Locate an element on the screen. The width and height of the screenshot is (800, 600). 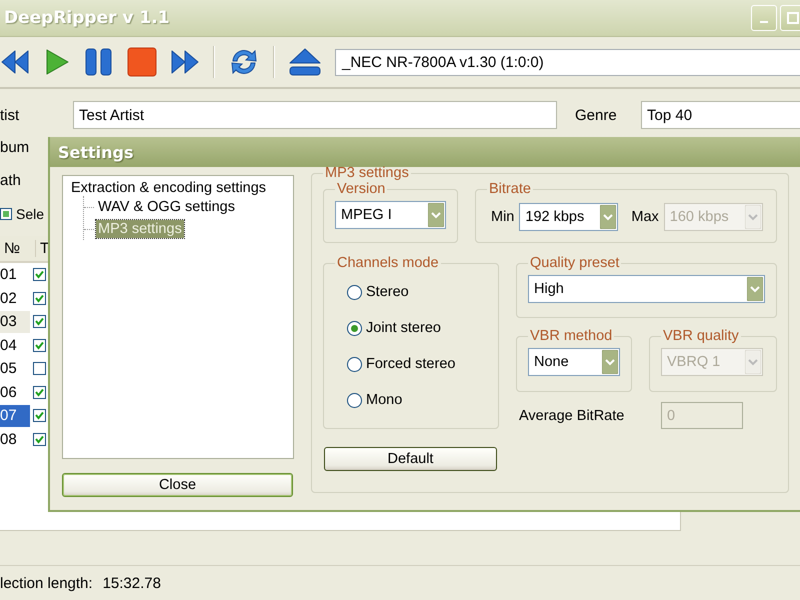
table-cell-text: 01 is located at coordinates (9, 275).